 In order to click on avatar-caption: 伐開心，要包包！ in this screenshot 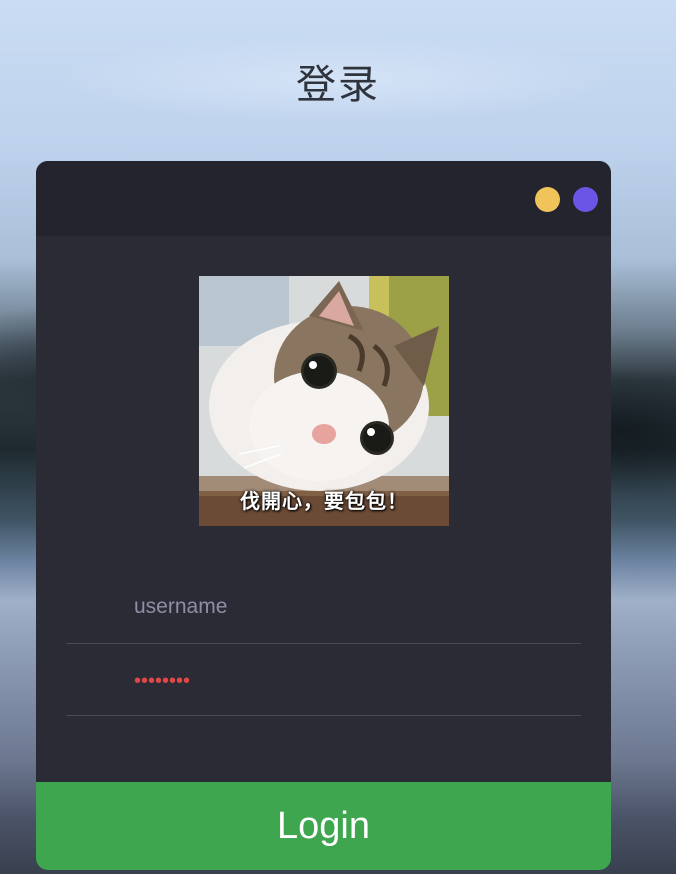, I will do `click(324, 501)`.